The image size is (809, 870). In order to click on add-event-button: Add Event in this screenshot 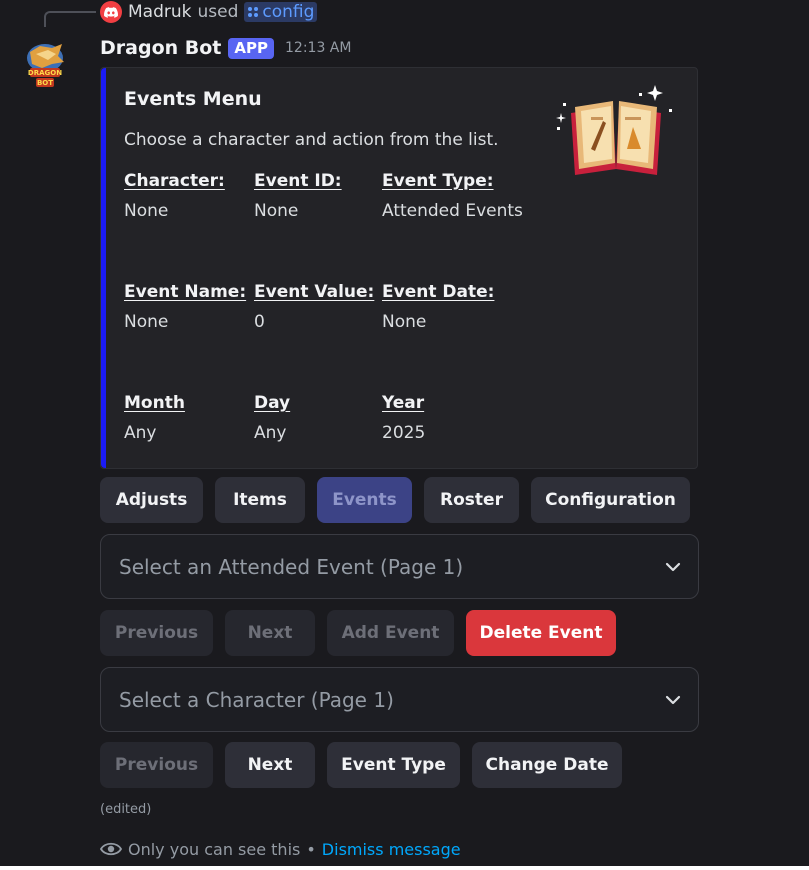, I will do `click(390, 633)`.